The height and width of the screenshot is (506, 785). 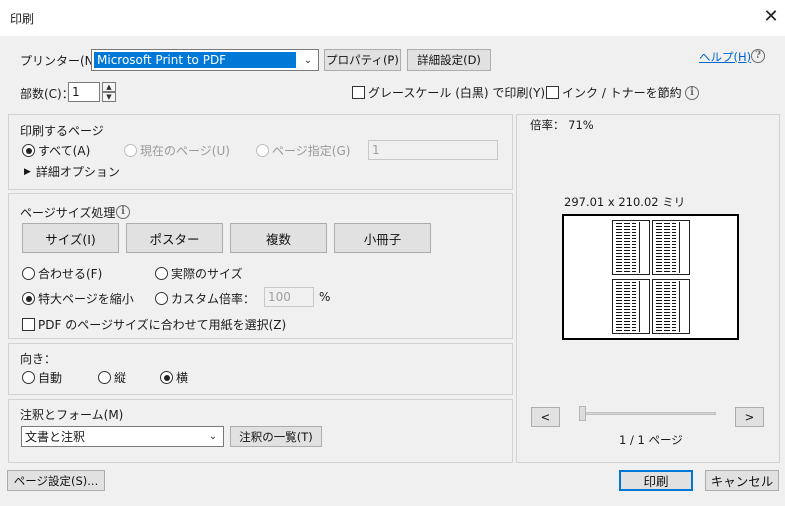 What do you see at coordinates (582, 413) in the screenshot?
I see `page-slider-thumb` at bounding box center [582, 413].